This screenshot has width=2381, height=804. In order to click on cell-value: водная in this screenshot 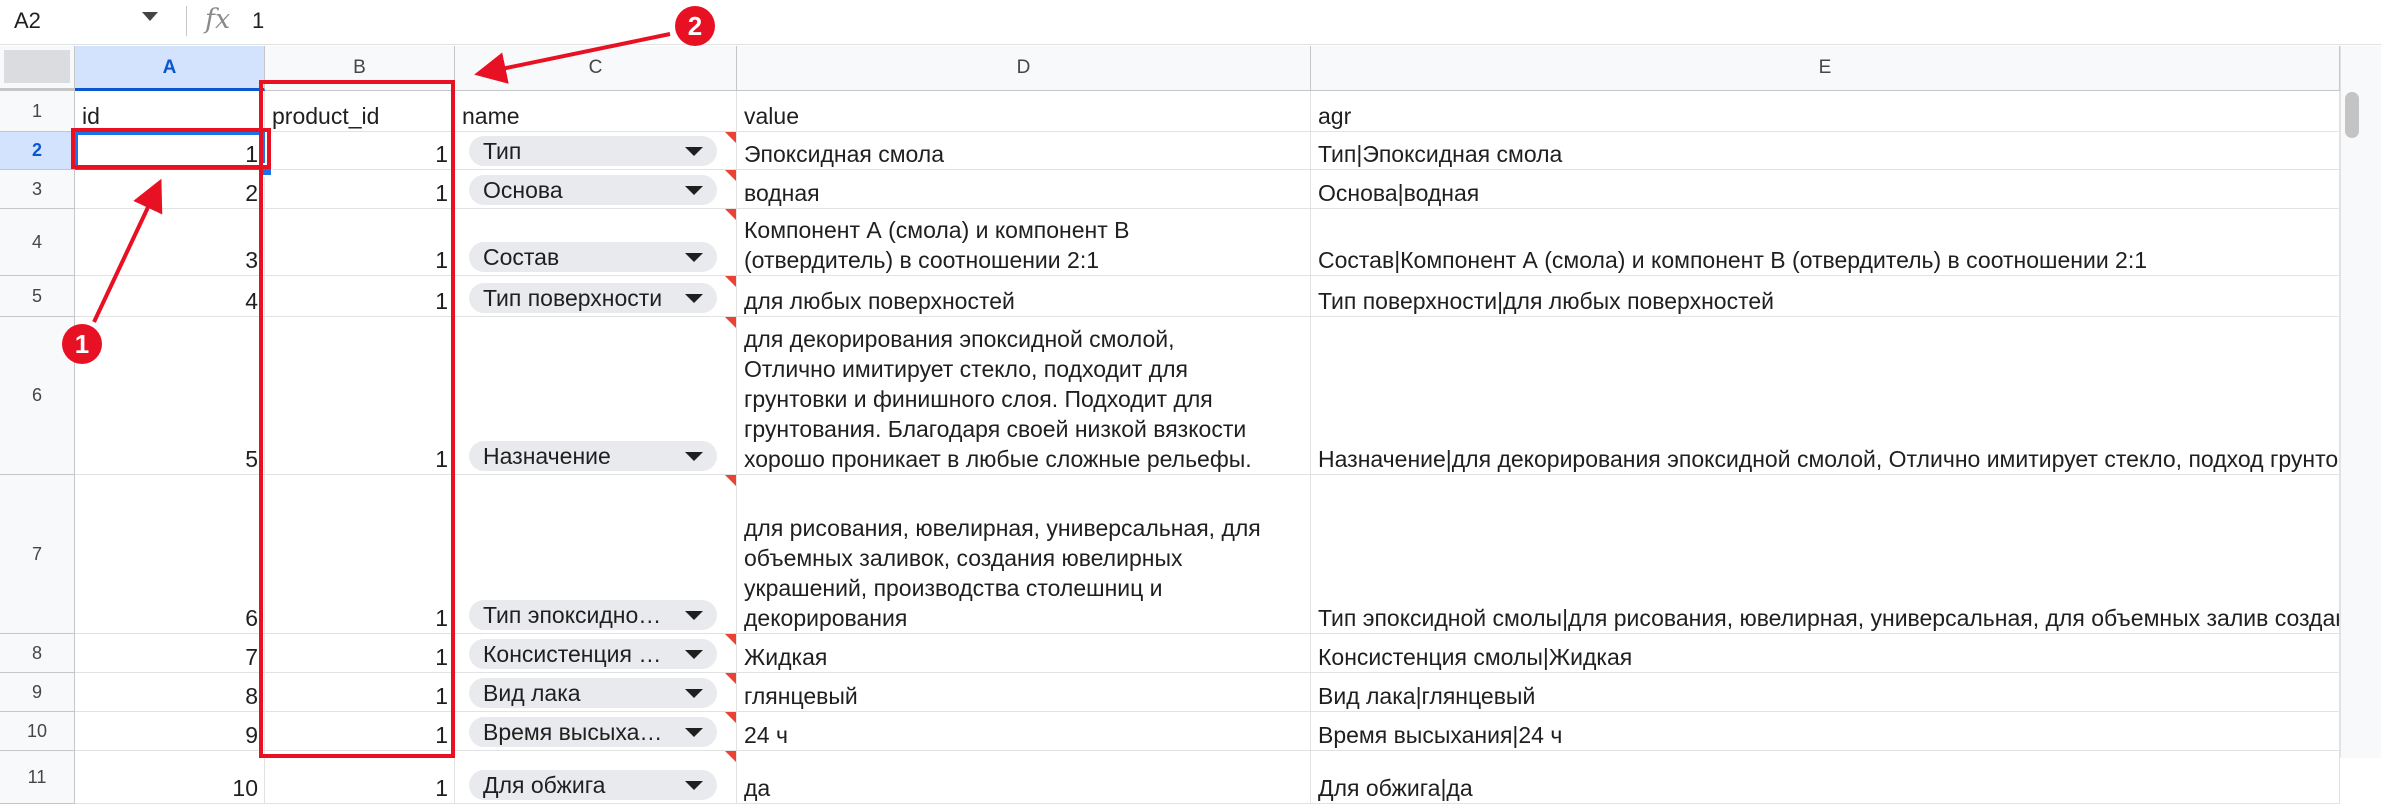, I will do `click(1024, 189)`.